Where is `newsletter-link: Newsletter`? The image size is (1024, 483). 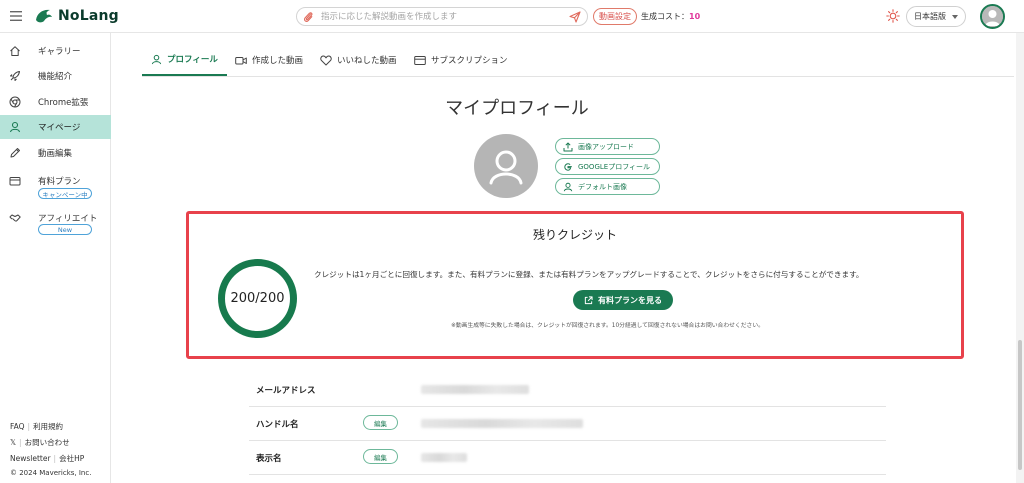
newsletter-link: Newsletter is located at coordinates (30, 458).